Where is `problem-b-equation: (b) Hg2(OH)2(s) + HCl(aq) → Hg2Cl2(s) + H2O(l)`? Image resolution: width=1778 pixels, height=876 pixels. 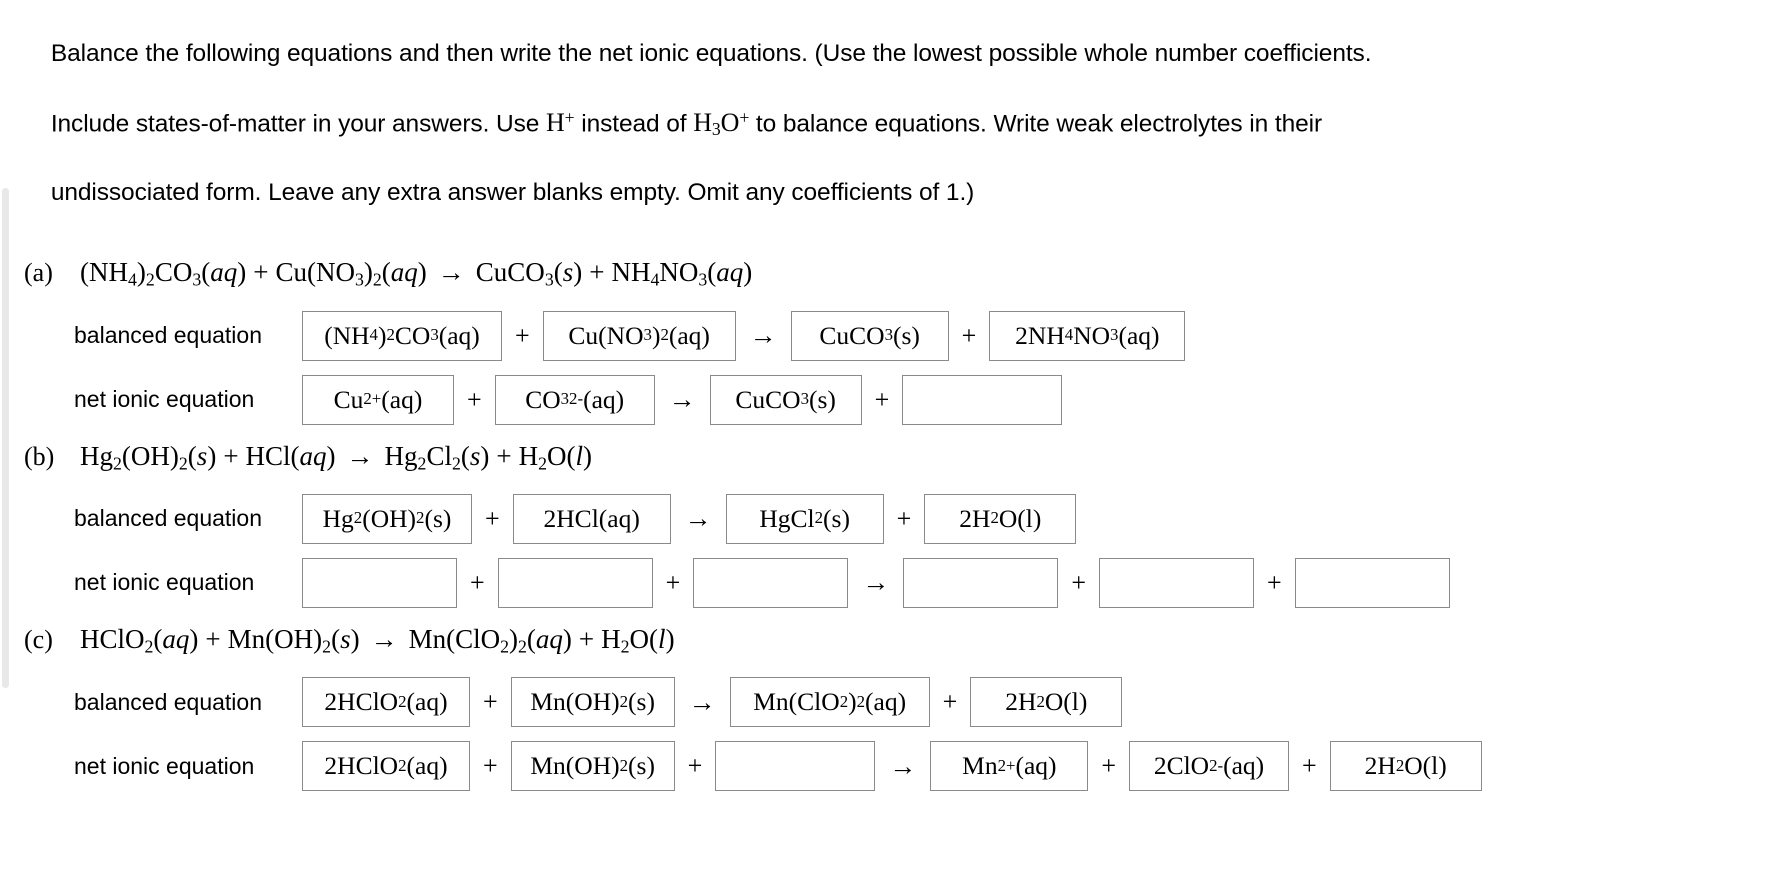 problem-b-equation: (b) Hg2(OH)2(s) + HCl(aq) → Hg2Cl2(s) + H2O(l) is located at coordinates (894, 459).